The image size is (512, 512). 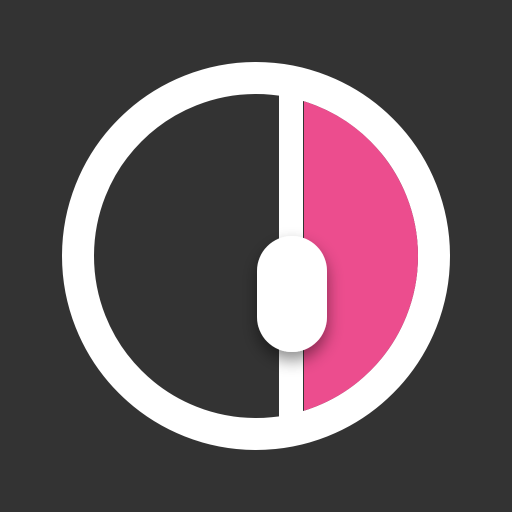 I want to click on slider-handle, so click(x=292, y=294).